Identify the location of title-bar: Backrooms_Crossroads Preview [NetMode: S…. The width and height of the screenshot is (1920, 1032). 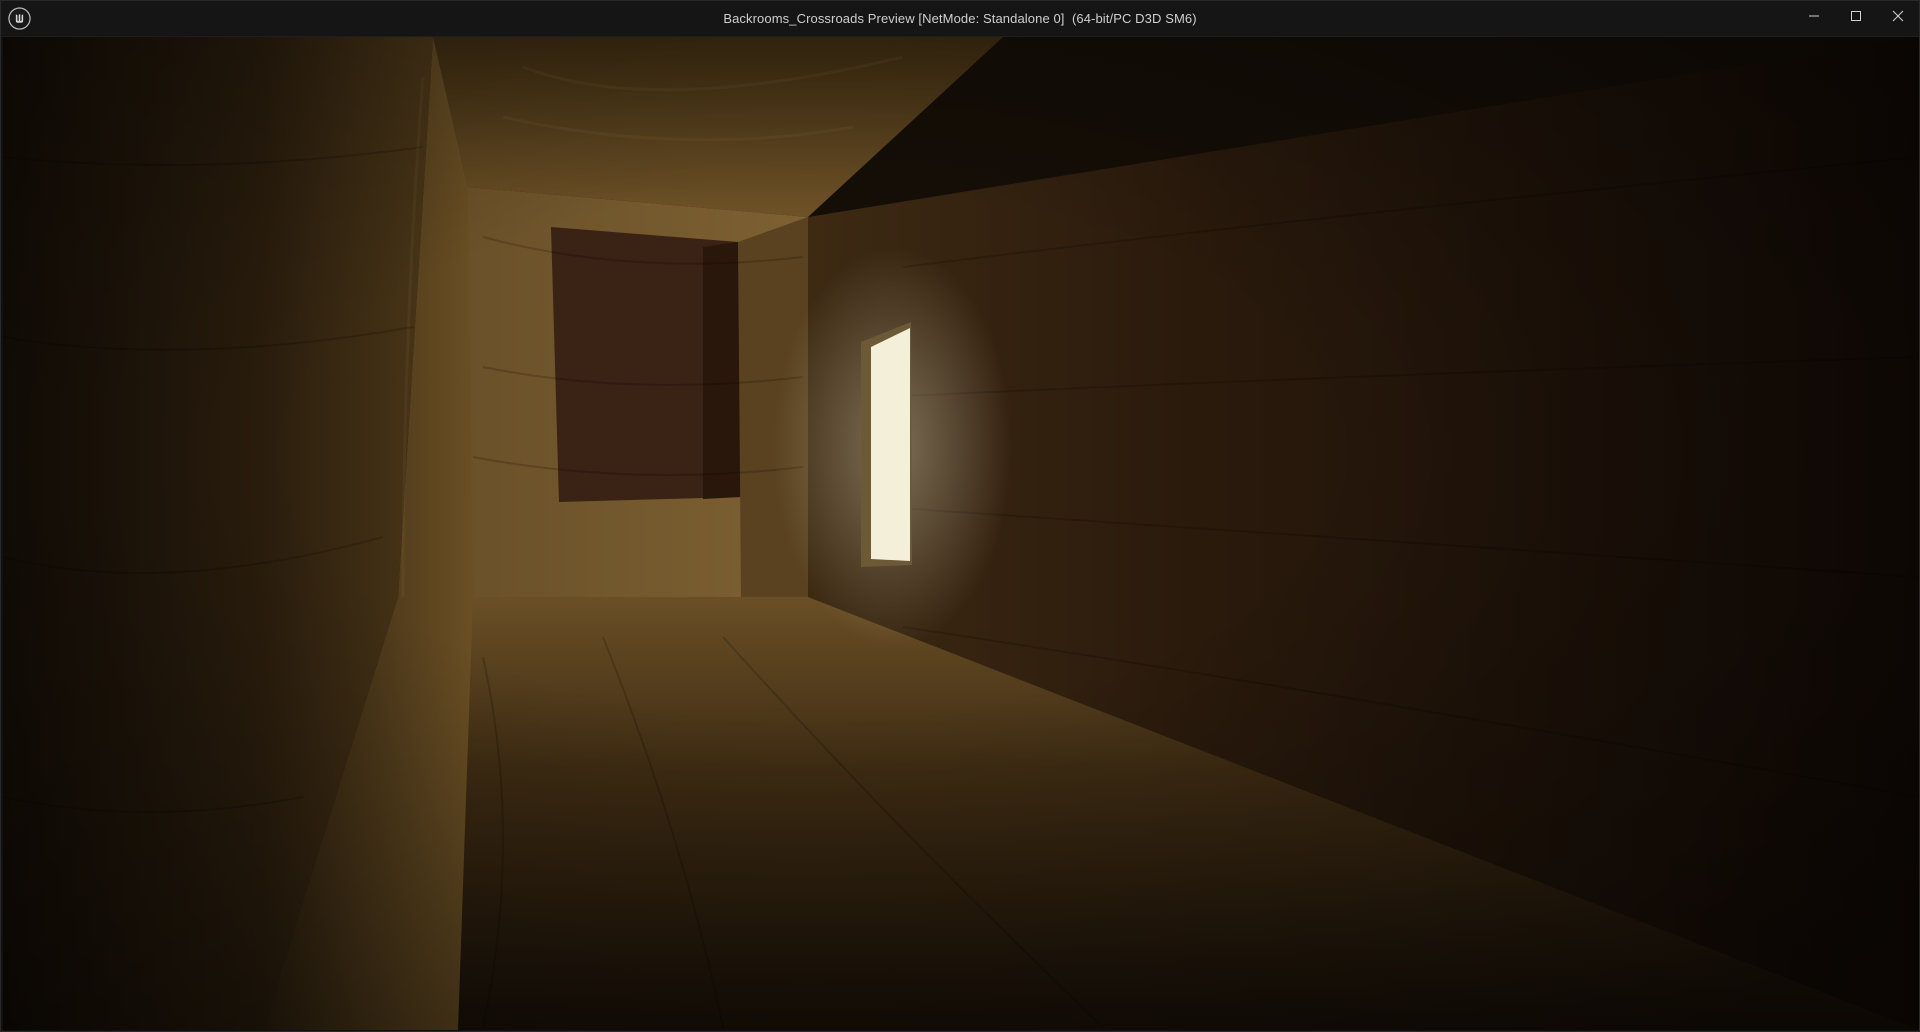
(960, 19).